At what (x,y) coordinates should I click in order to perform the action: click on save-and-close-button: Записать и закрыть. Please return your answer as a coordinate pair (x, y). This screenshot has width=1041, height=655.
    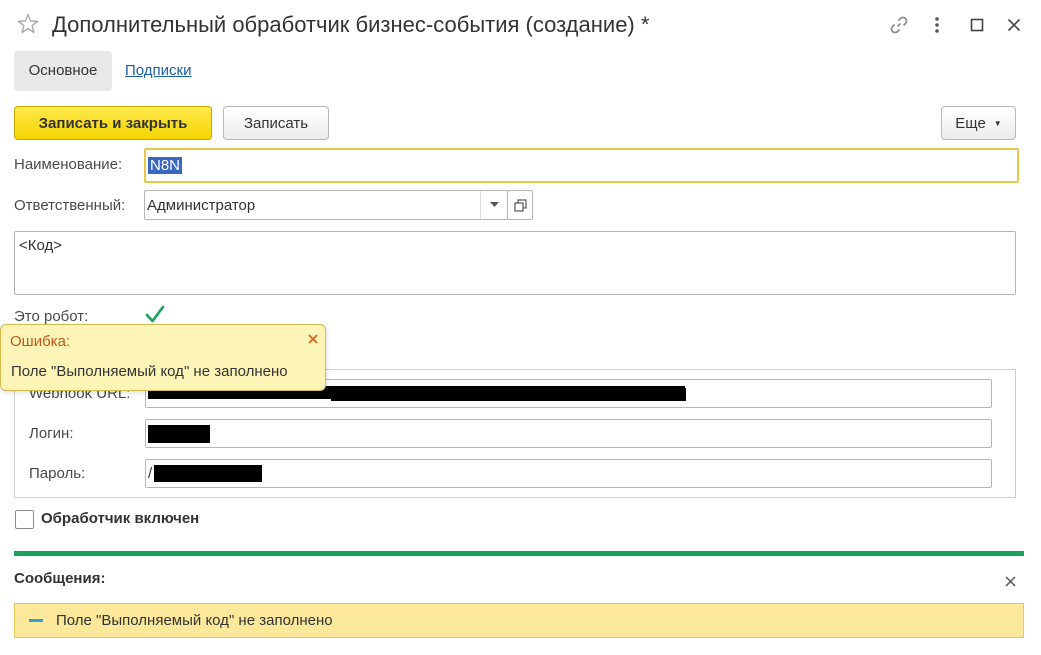
    Looking at the image, I should click on (113, 123).